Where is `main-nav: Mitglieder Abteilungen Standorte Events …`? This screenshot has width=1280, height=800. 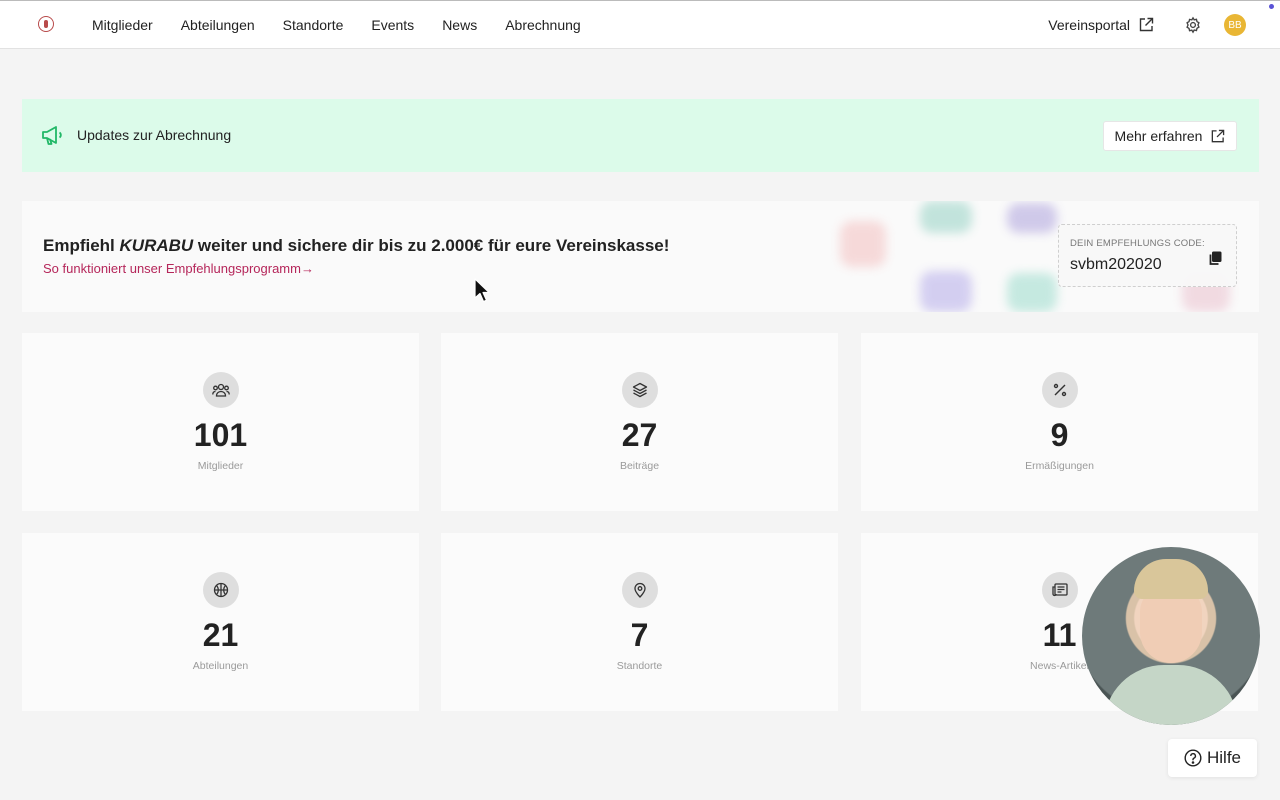
main-nav: Mitglieder Abteilungen Standorte Events … is located at coordinates (350, 25).